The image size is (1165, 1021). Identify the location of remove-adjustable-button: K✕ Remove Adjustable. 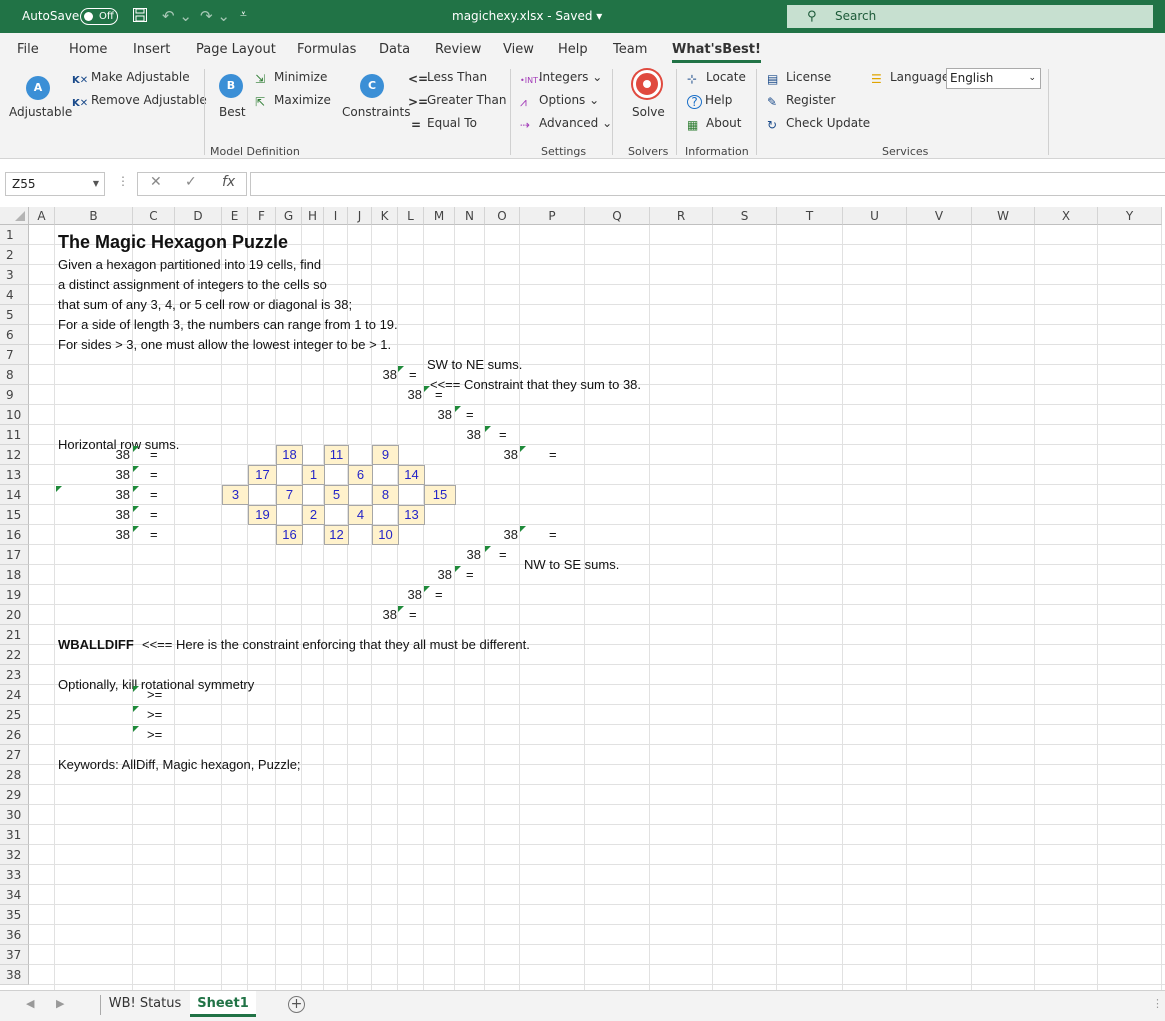
(139, 102).